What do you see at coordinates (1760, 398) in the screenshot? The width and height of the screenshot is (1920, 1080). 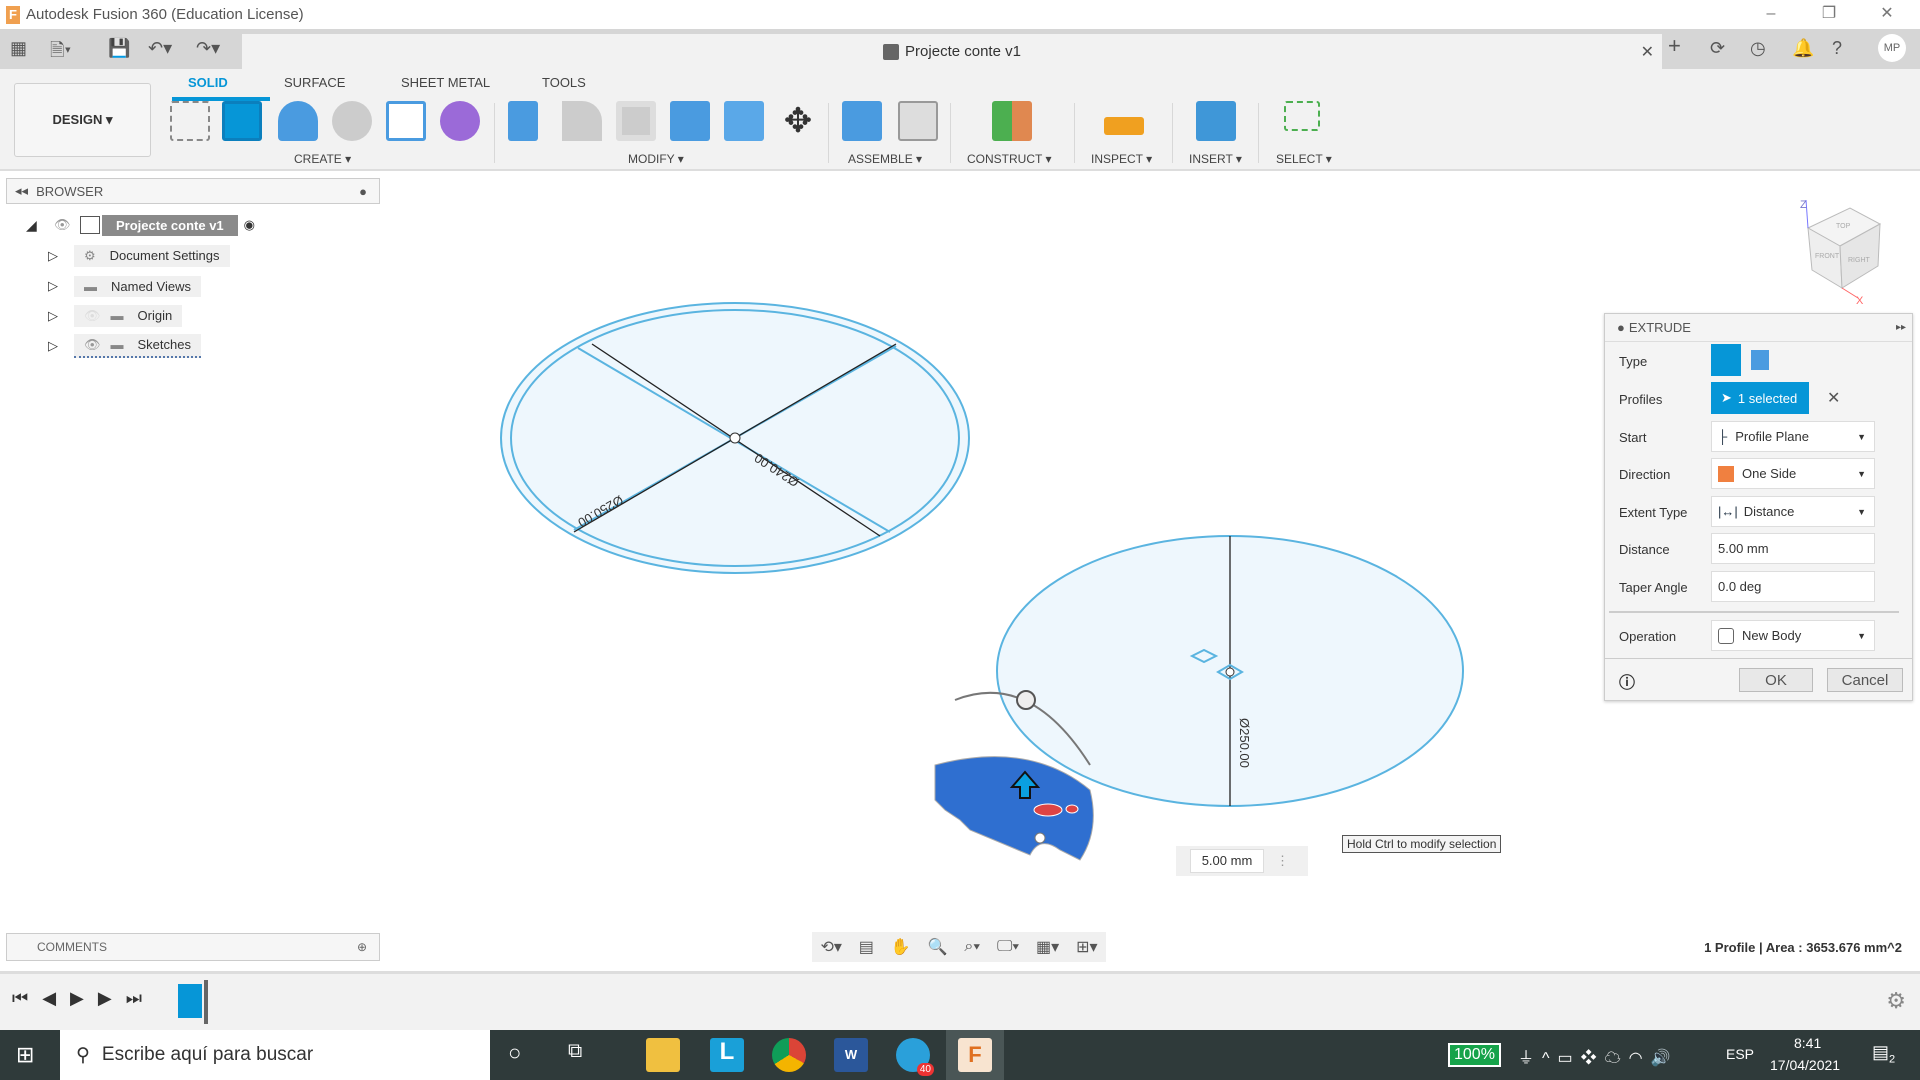 I see `profiles-selection-button: ➤ 1 selected` at bounding box center [1760, 398].